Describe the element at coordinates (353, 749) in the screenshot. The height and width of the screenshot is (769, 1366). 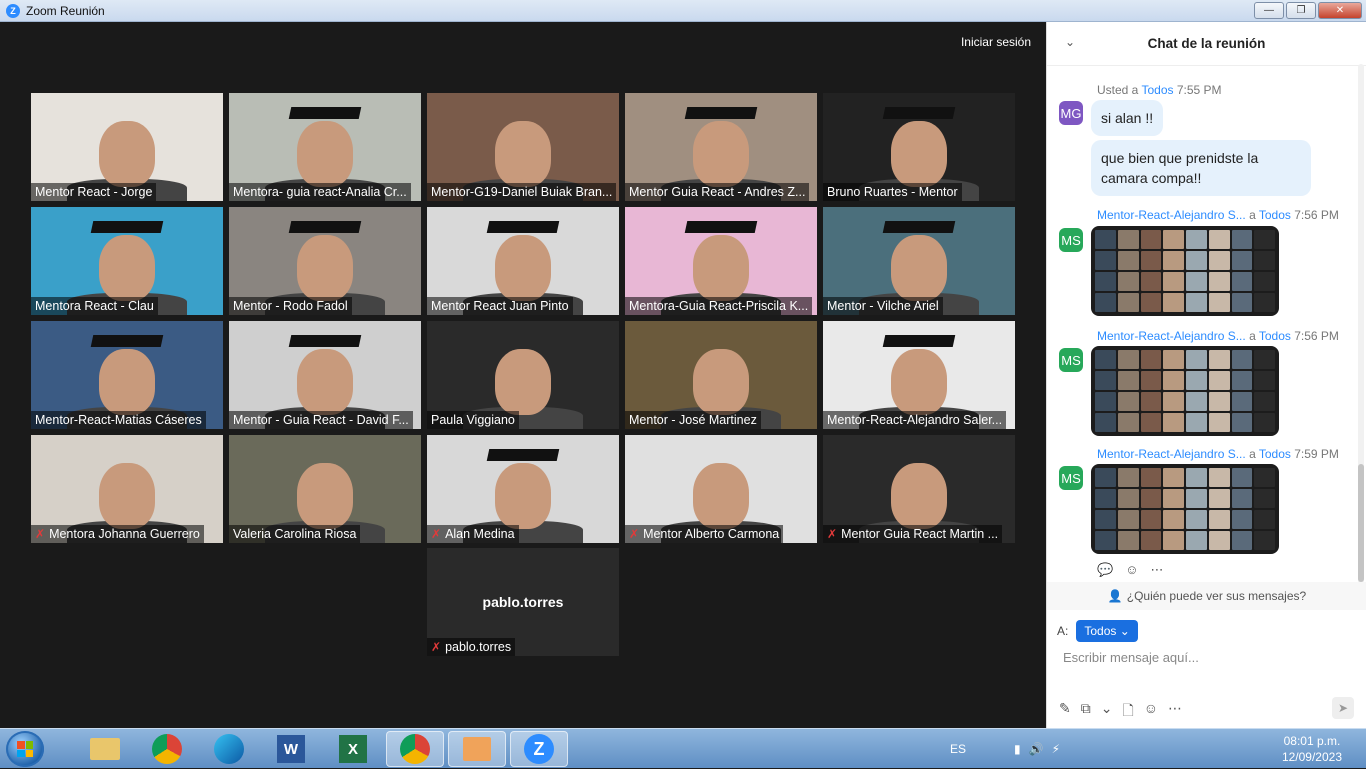
I see `excel-icon: X` at that location.